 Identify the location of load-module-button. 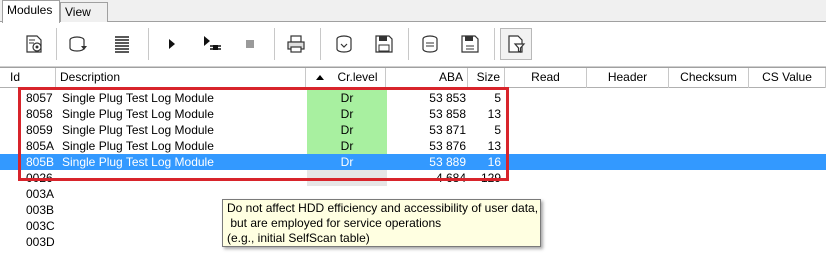
(78, 44).